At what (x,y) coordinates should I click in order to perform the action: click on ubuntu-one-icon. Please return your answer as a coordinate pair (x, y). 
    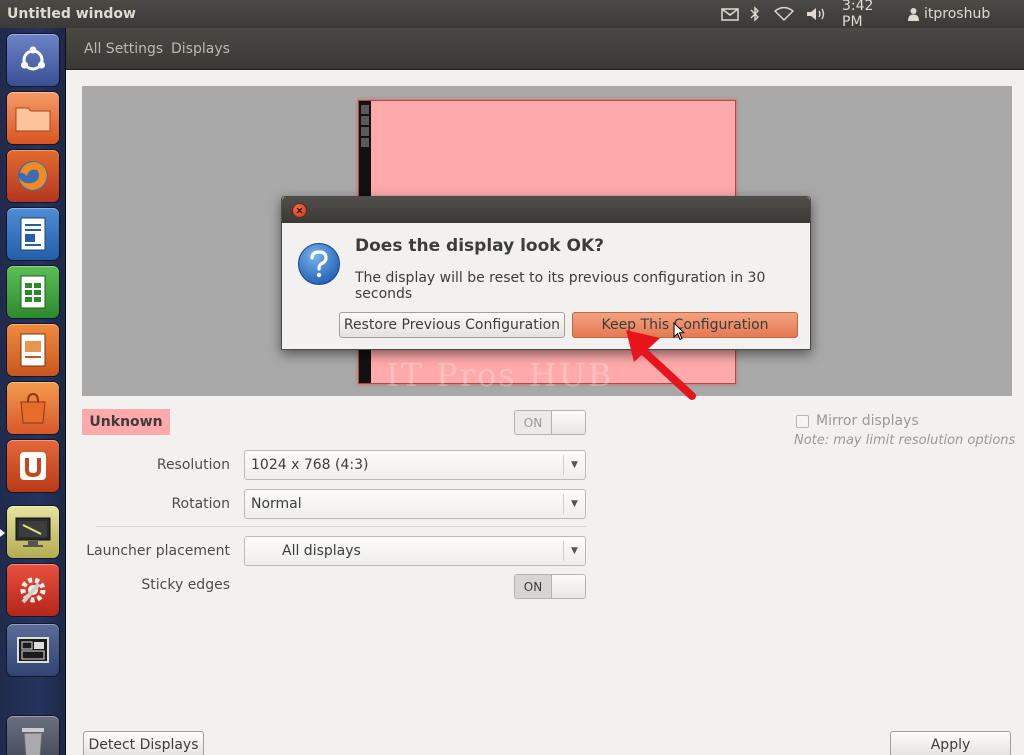
    Looking at the image, I should click on (33, 466).